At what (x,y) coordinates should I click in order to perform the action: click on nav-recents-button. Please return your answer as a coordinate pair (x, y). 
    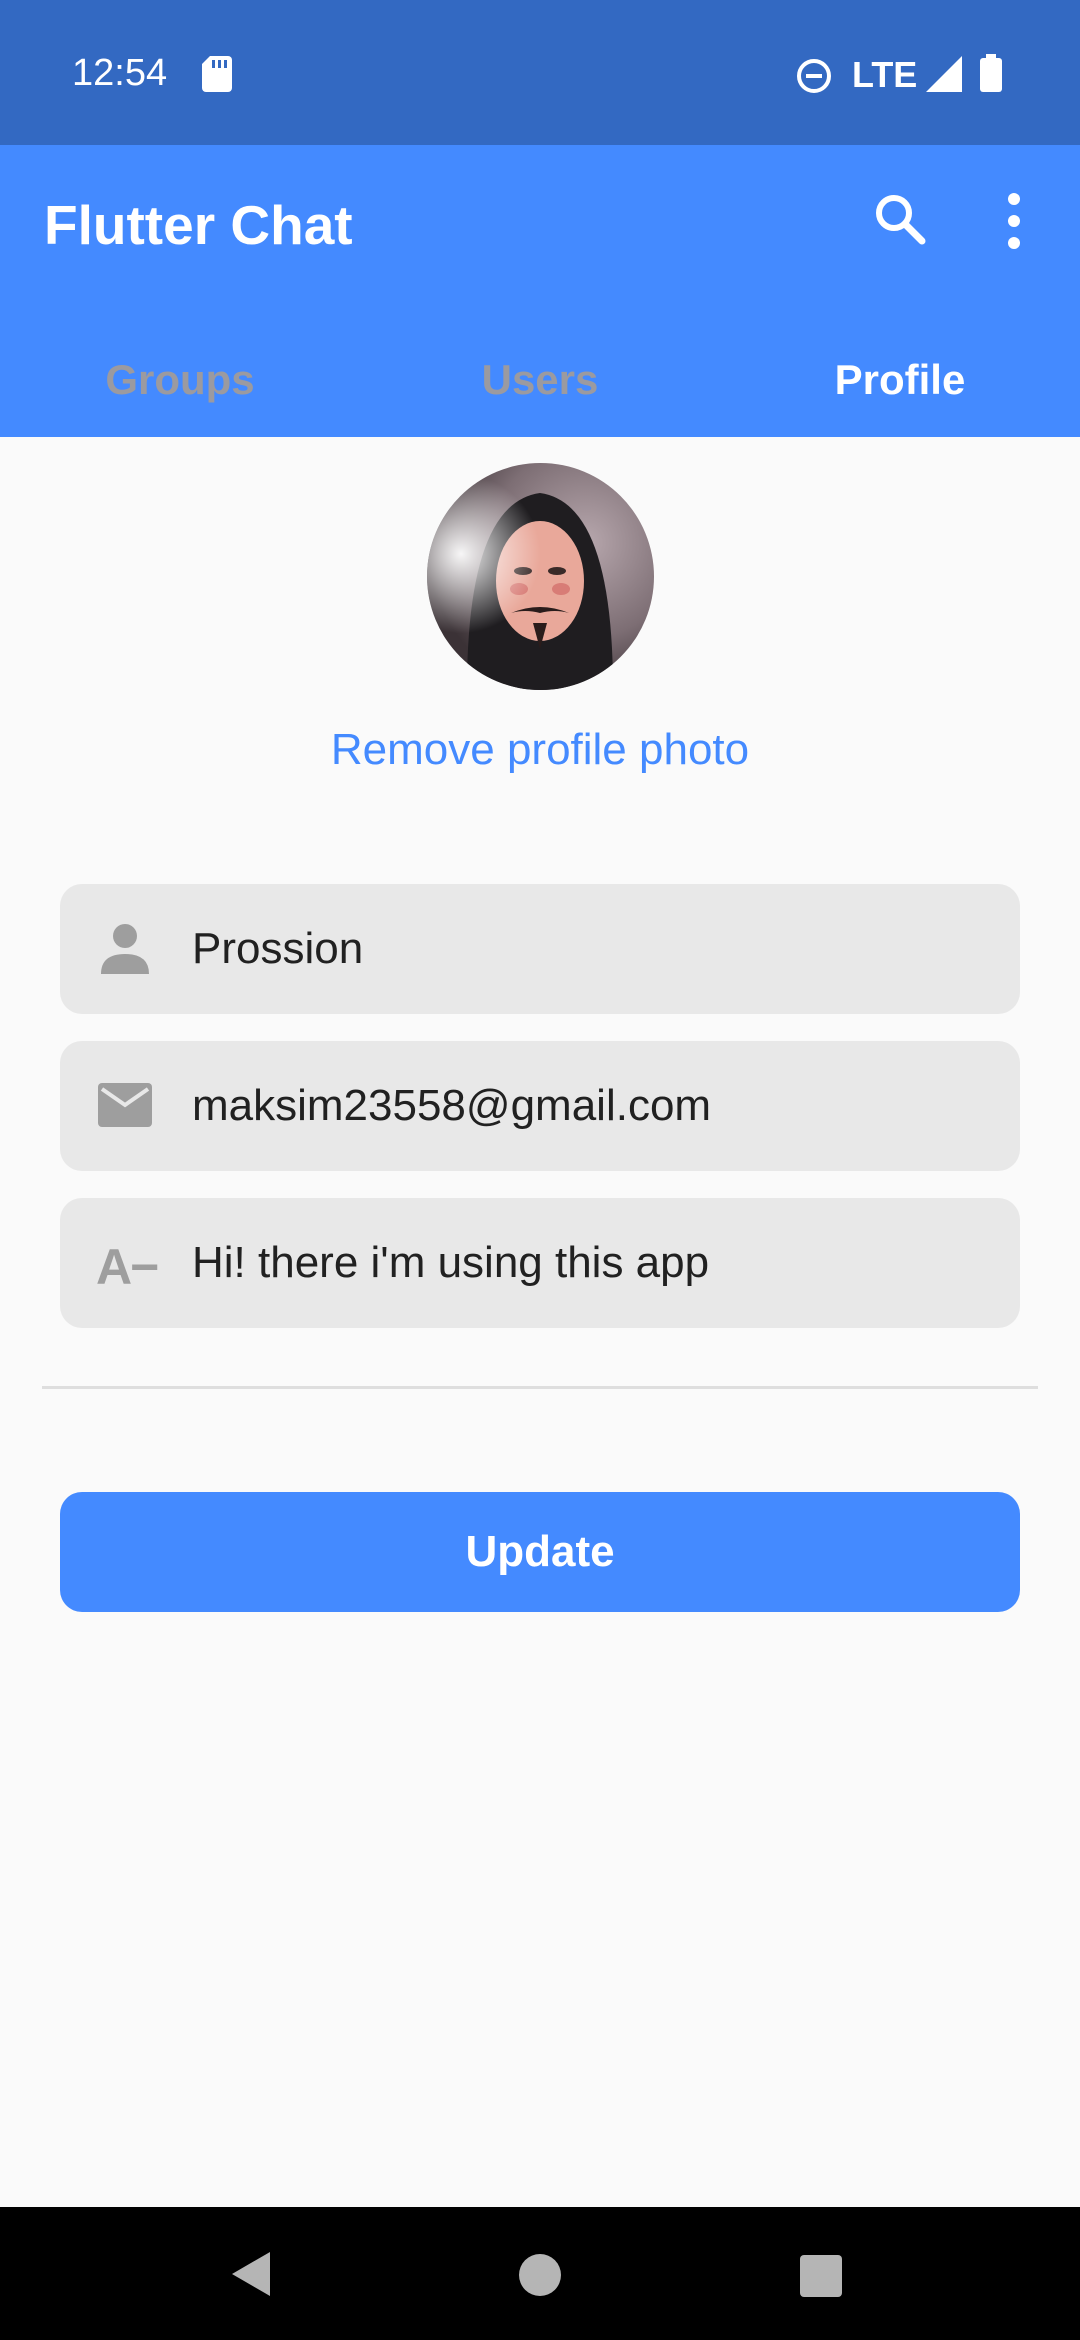
    Looking at the image, I should click on (821, 2278).